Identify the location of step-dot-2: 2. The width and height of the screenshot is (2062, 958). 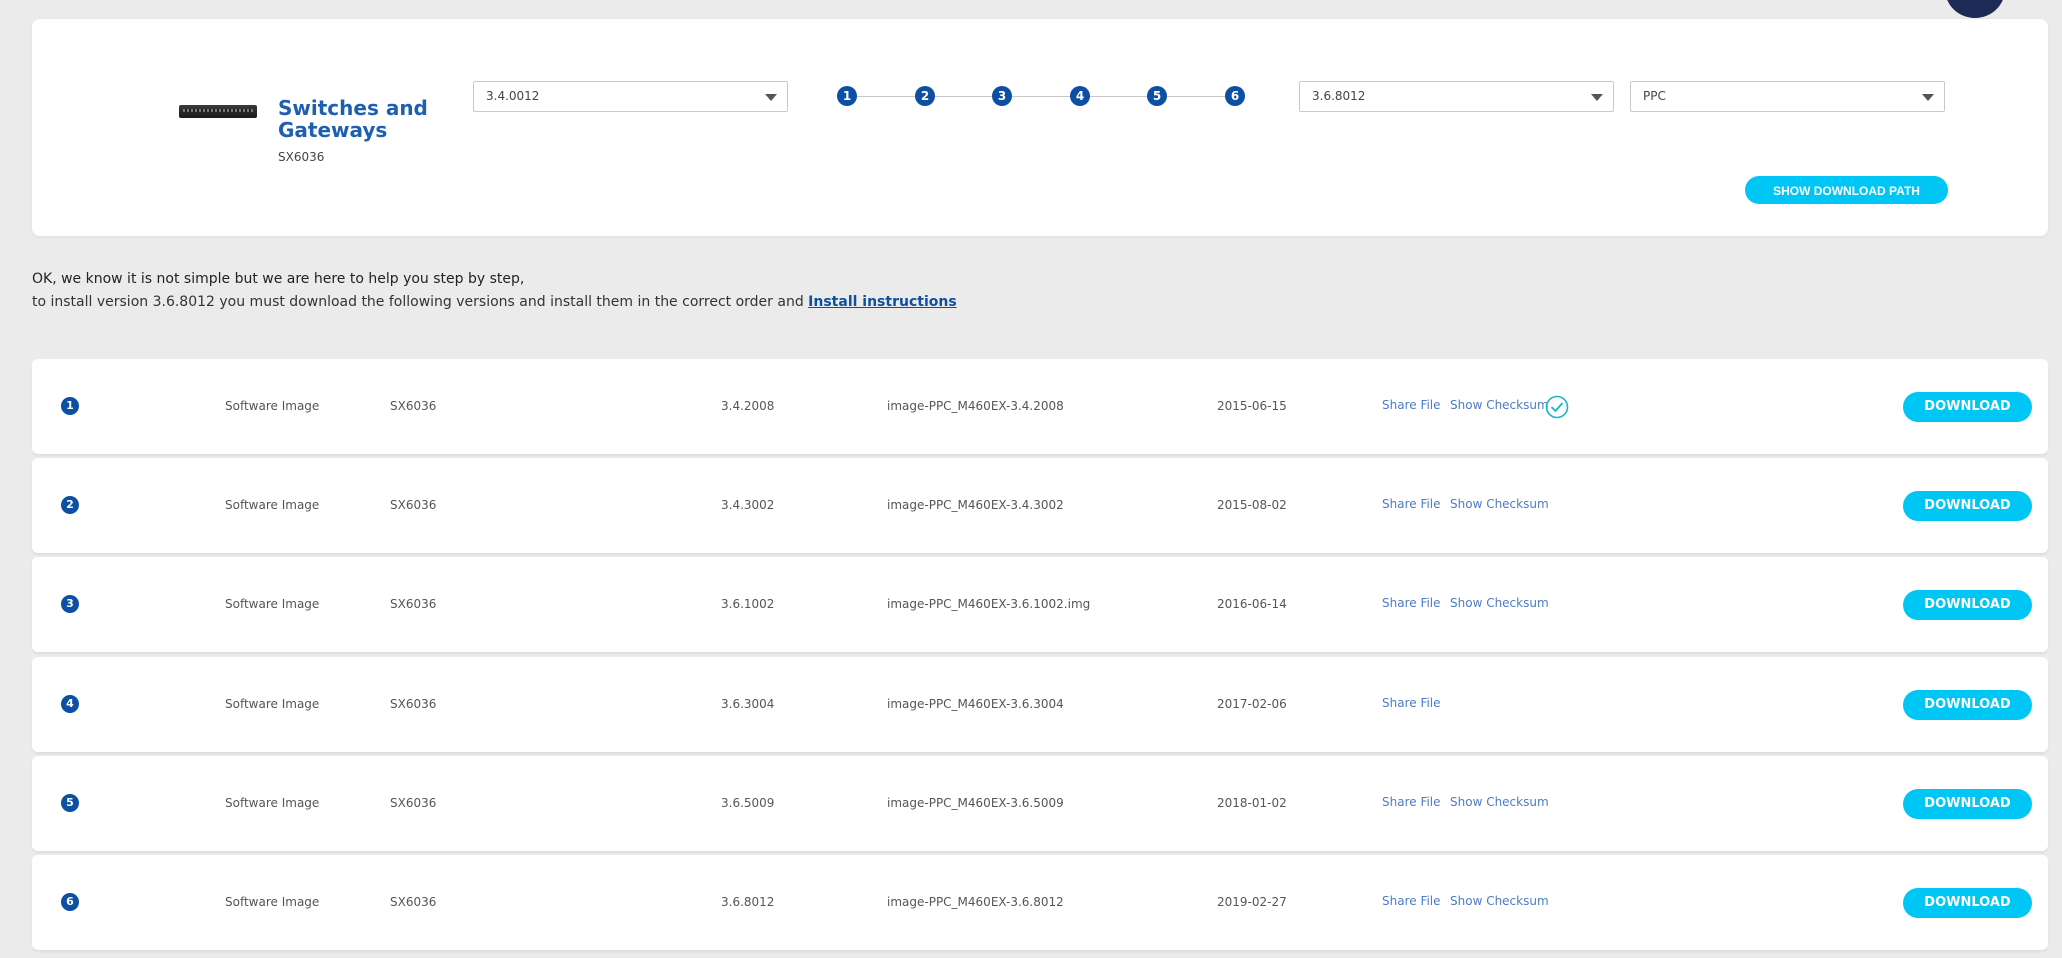
(925, 96).